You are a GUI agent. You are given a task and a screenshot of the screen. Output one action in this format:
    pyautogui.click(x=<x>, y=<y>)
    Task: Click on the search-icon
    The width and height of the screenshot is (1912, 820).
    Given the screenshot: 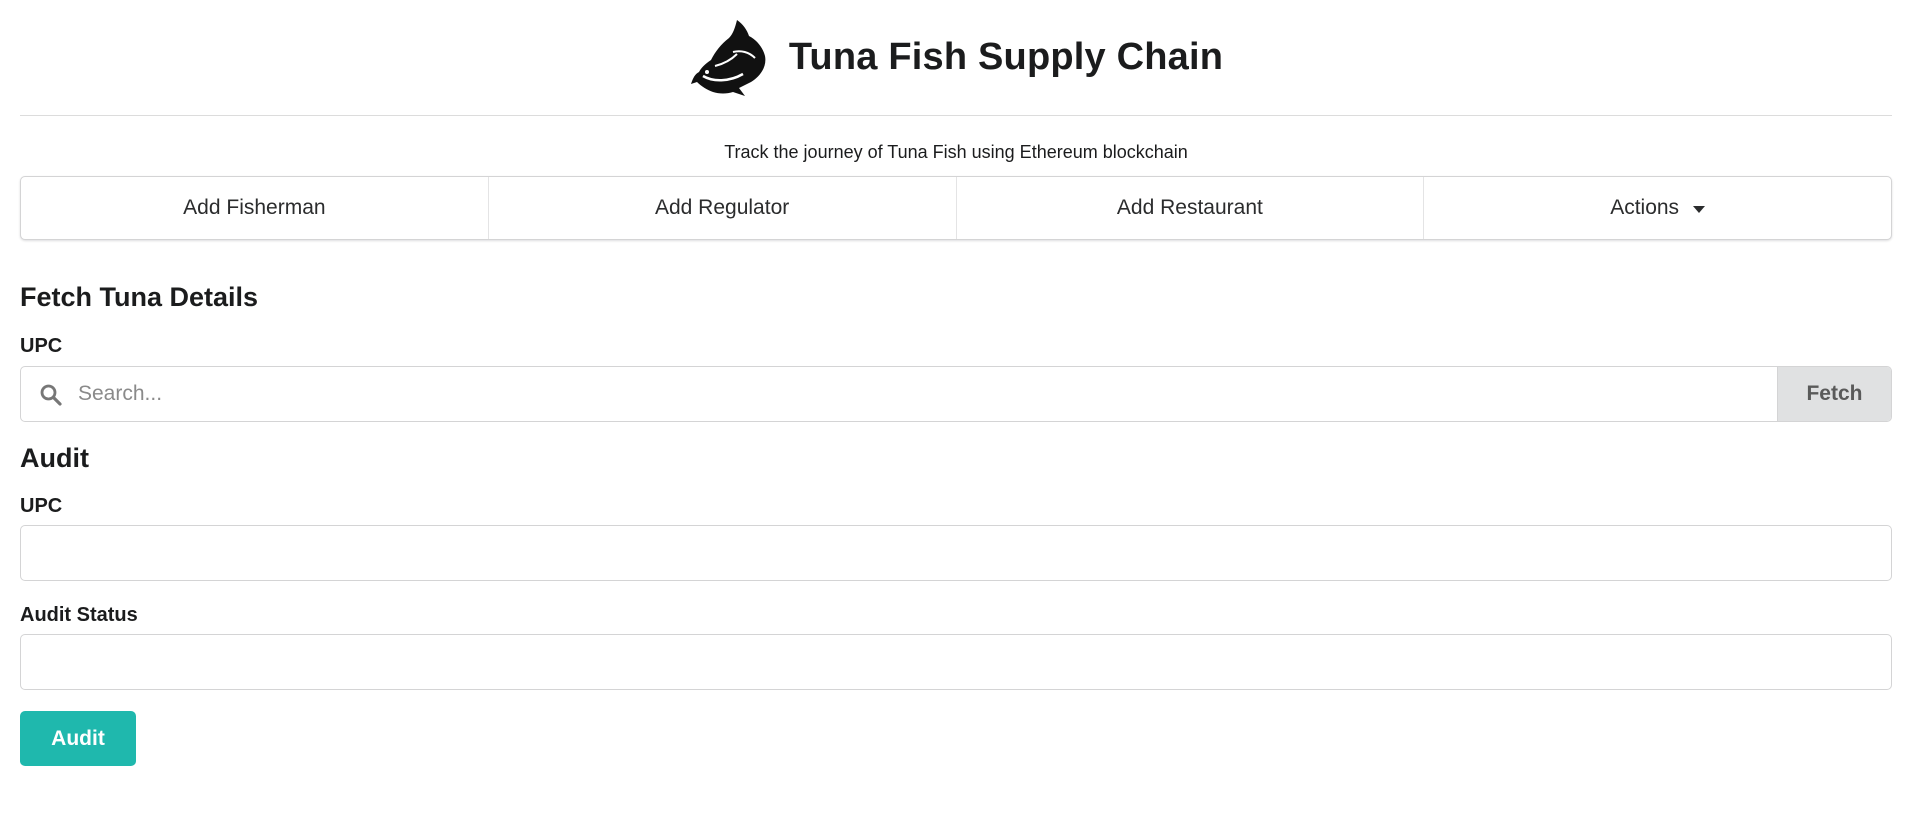 What is the action you would take?
    pyautogui.click(x=51, y=395)
    